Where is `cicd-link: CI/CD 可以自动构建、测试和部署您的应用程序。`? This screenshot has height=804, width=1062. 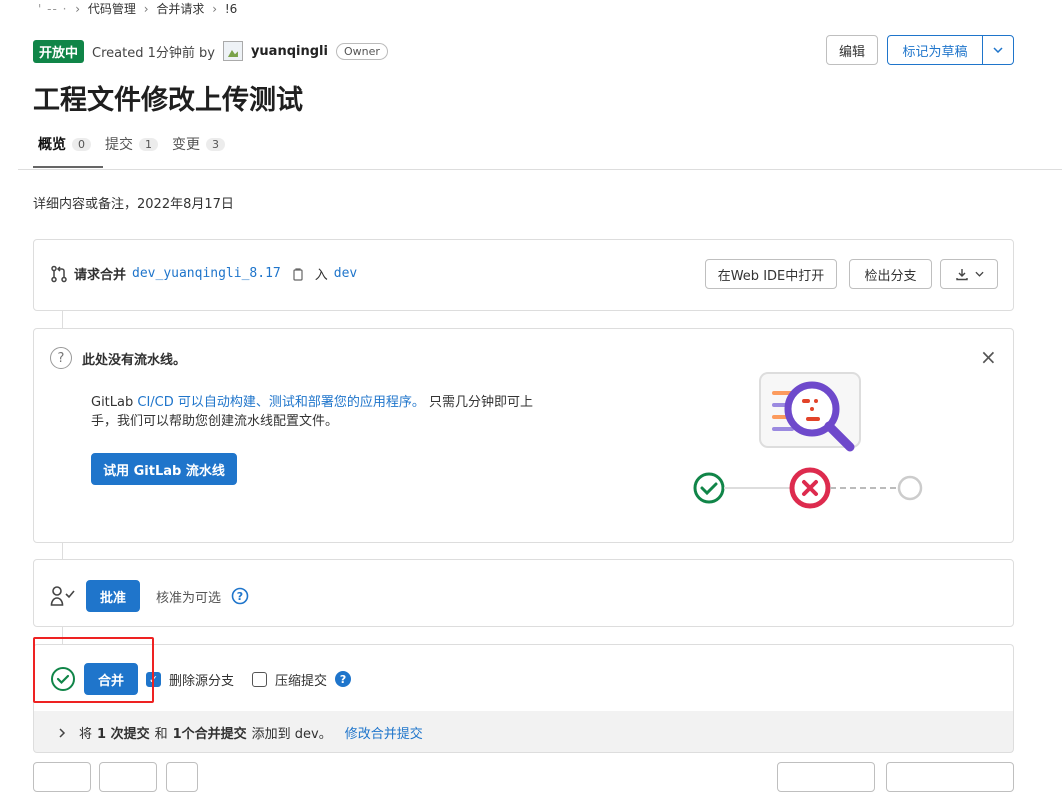 cicd-link: CI/CD 可以自动构建、测试和部署您的应用程序。 is located at coordinates (281, 402).